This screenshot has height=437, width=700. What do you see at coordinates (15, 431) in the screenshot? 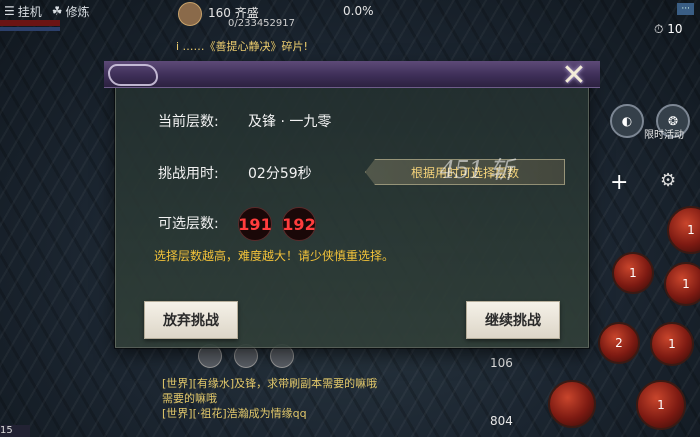
I see `bottom-left-indicator: 15` at bounding box center [15, 431].